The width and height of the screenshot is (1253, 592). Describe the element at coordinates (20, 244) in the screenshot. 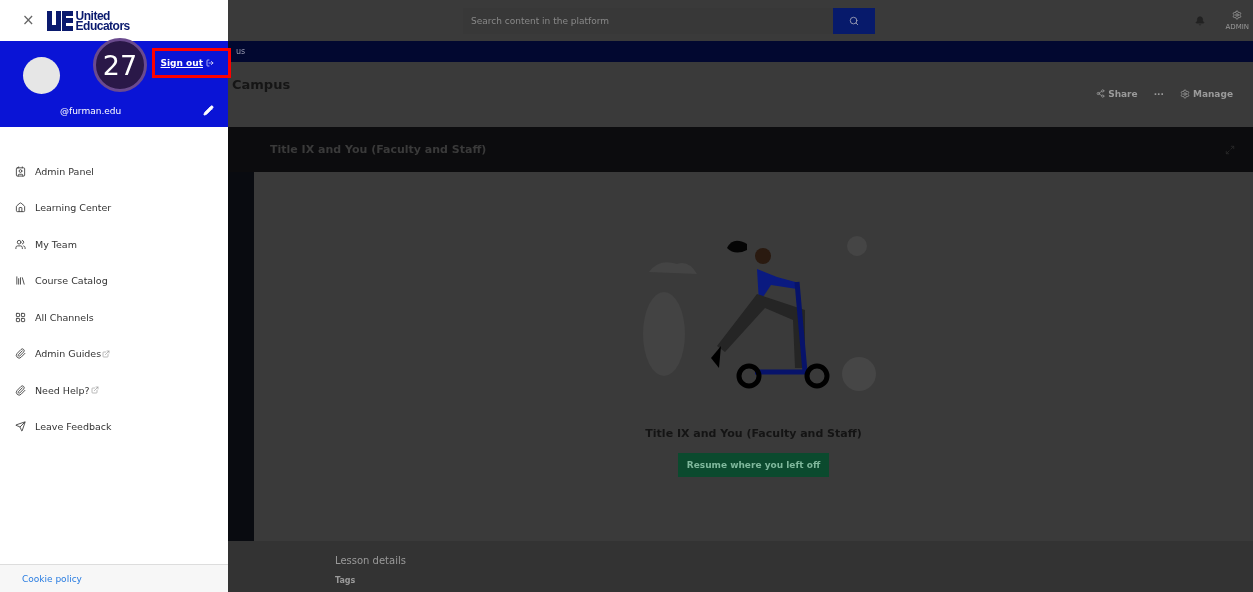

I see `team-icon` at that location.